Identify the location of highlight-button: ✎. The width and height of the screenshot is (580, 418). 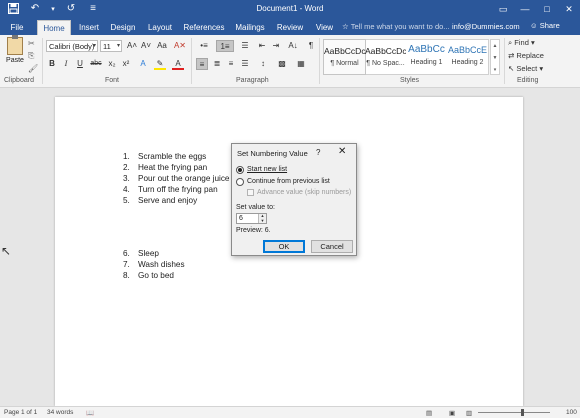
(160, 64).